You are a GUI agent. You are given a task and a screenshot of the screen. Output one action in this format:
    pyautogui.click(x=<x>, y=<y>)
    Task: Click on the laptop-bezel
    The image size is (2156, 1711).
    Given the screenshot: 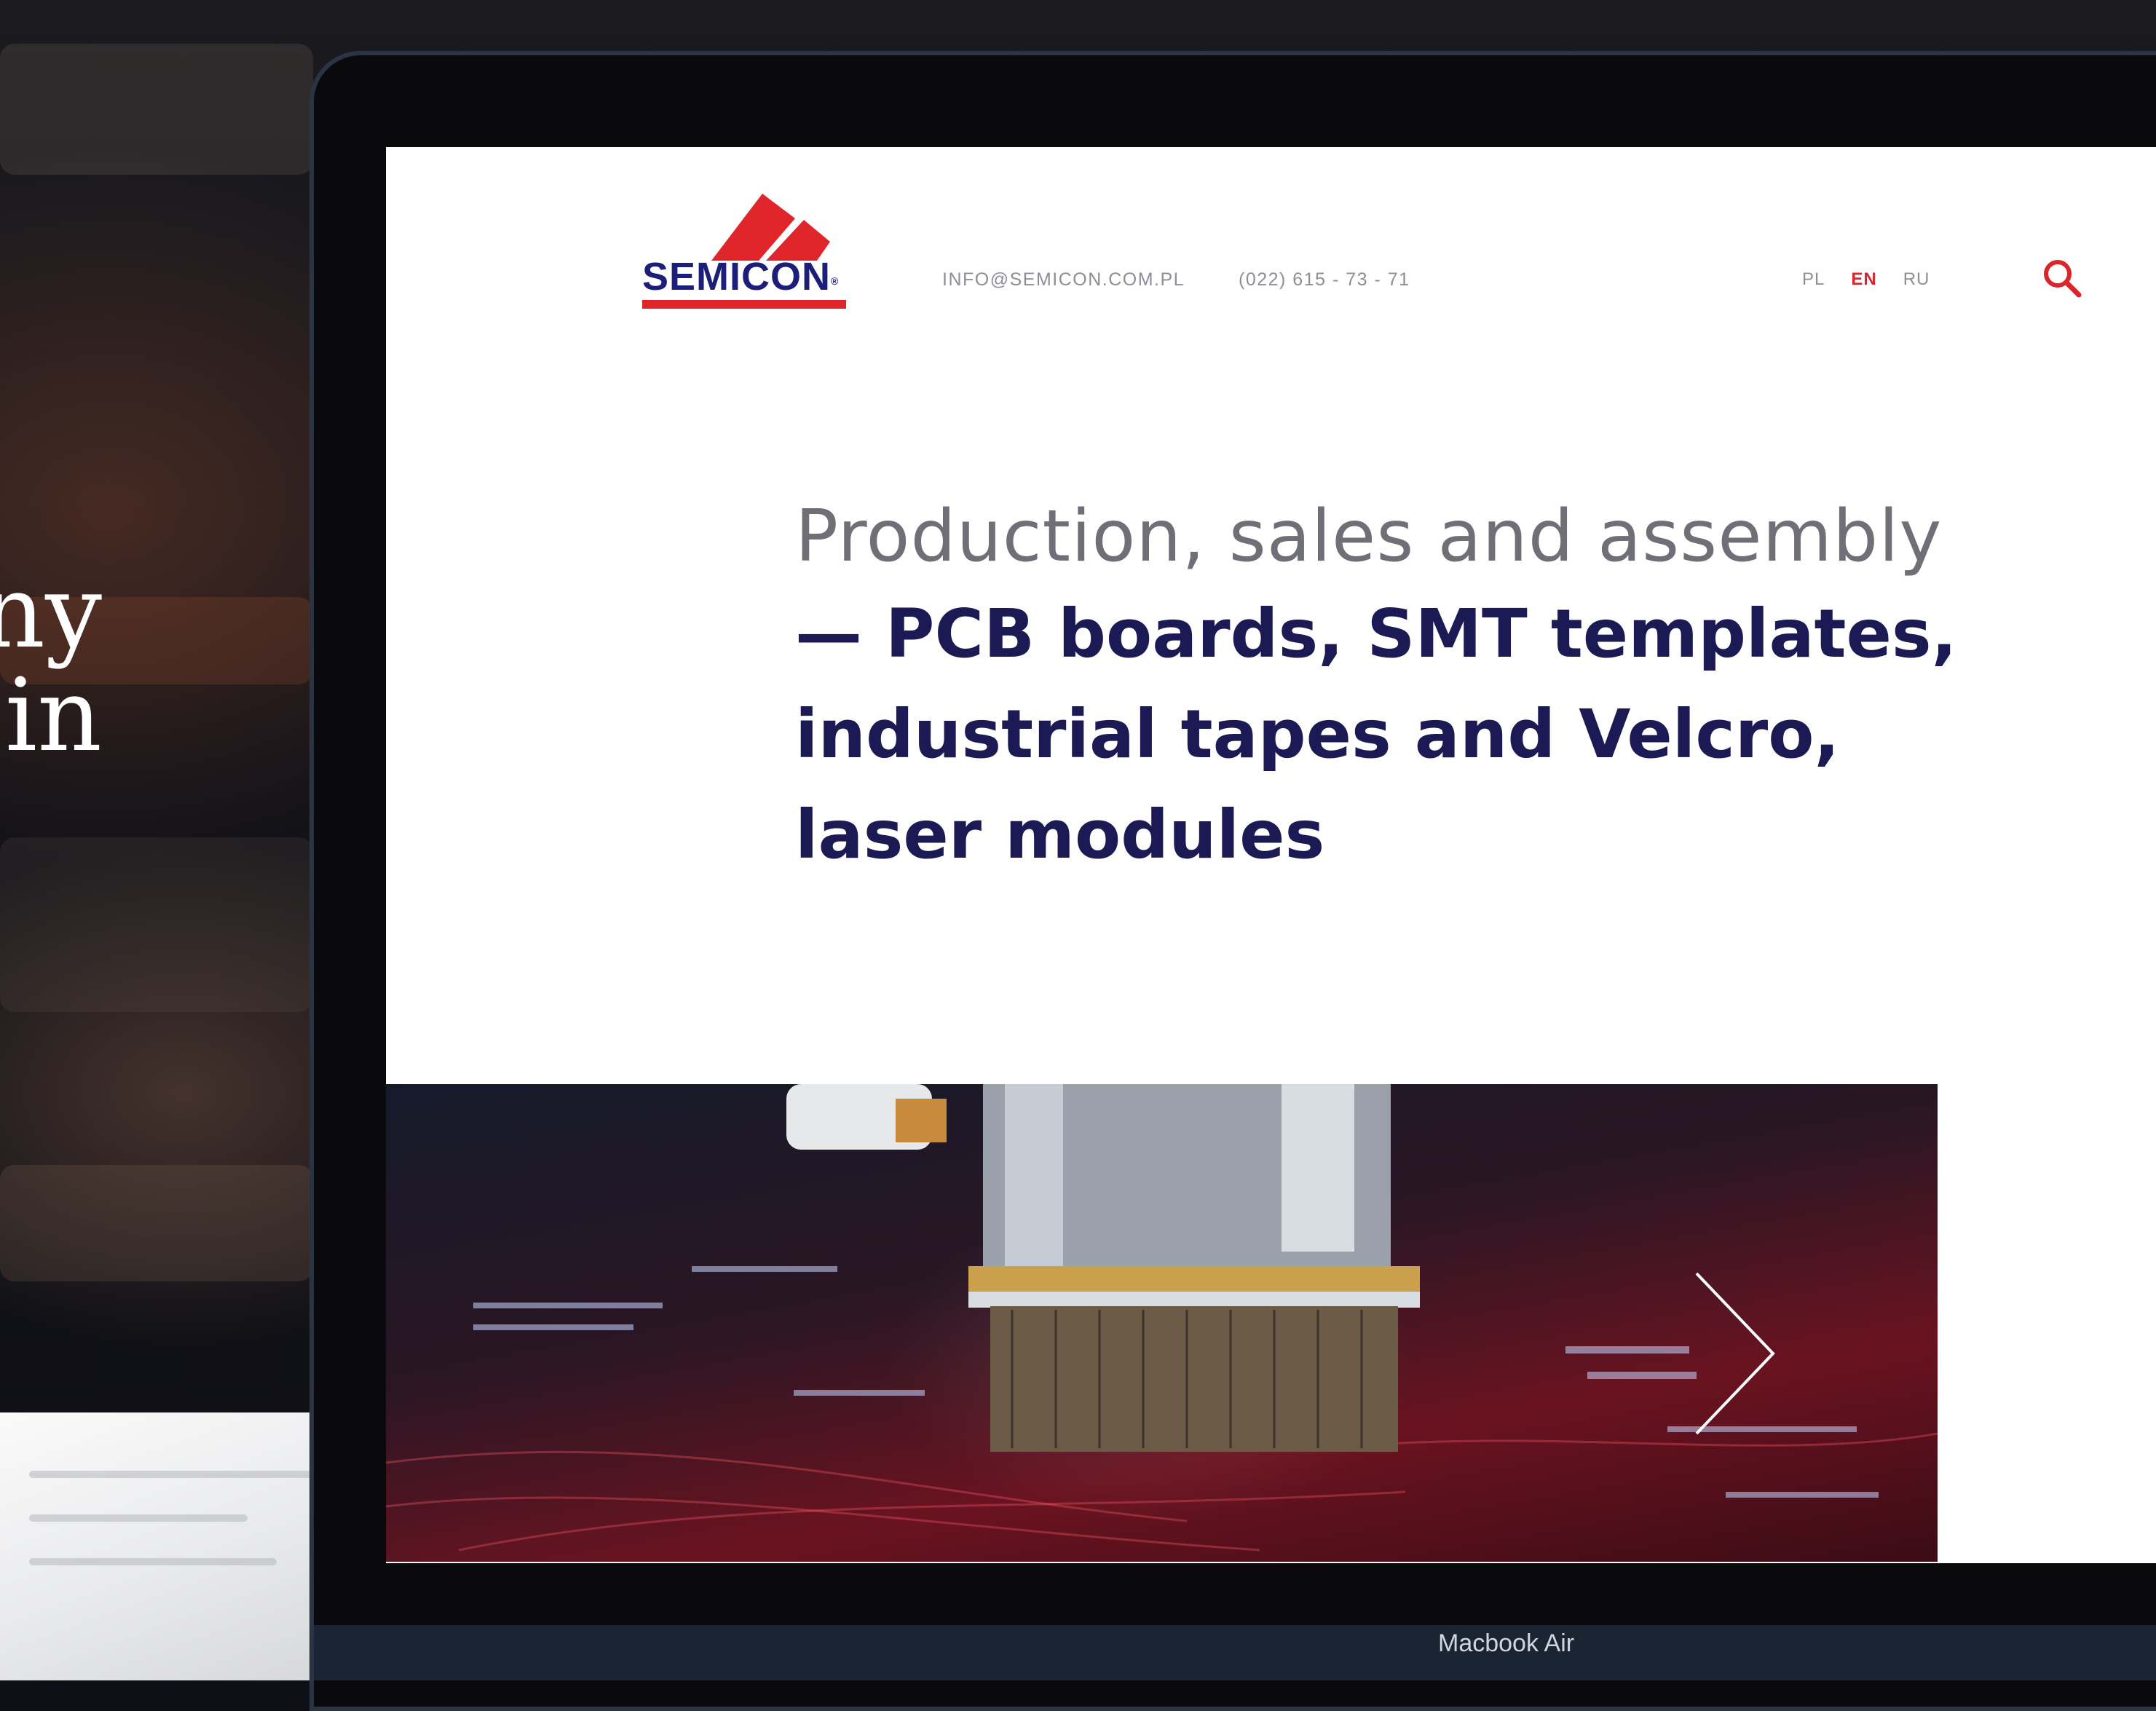 What is the action you would take?
    pyautogui.click(x=1235, y=1653)
    